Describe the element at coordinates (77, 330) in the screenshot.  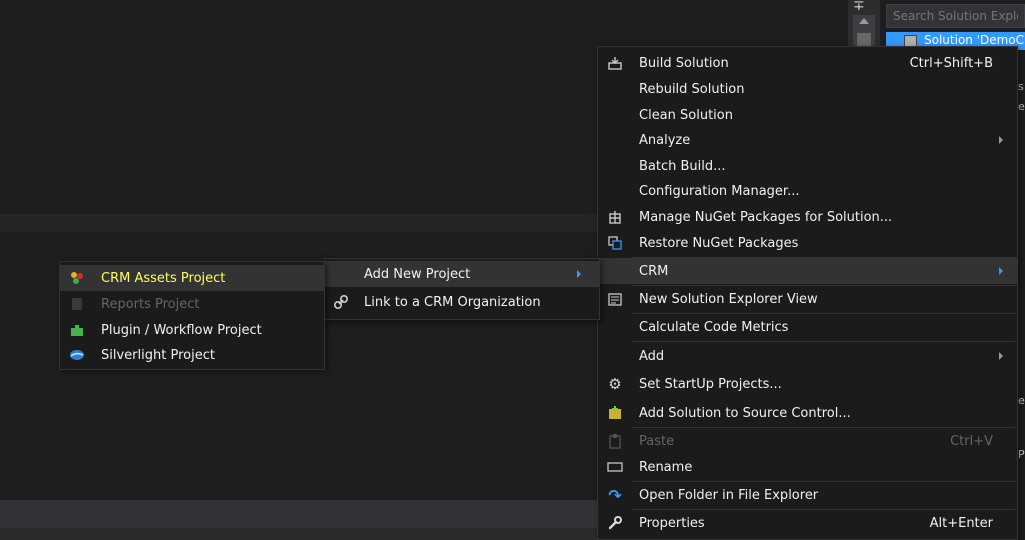
I see `plugin-icon` at that location.